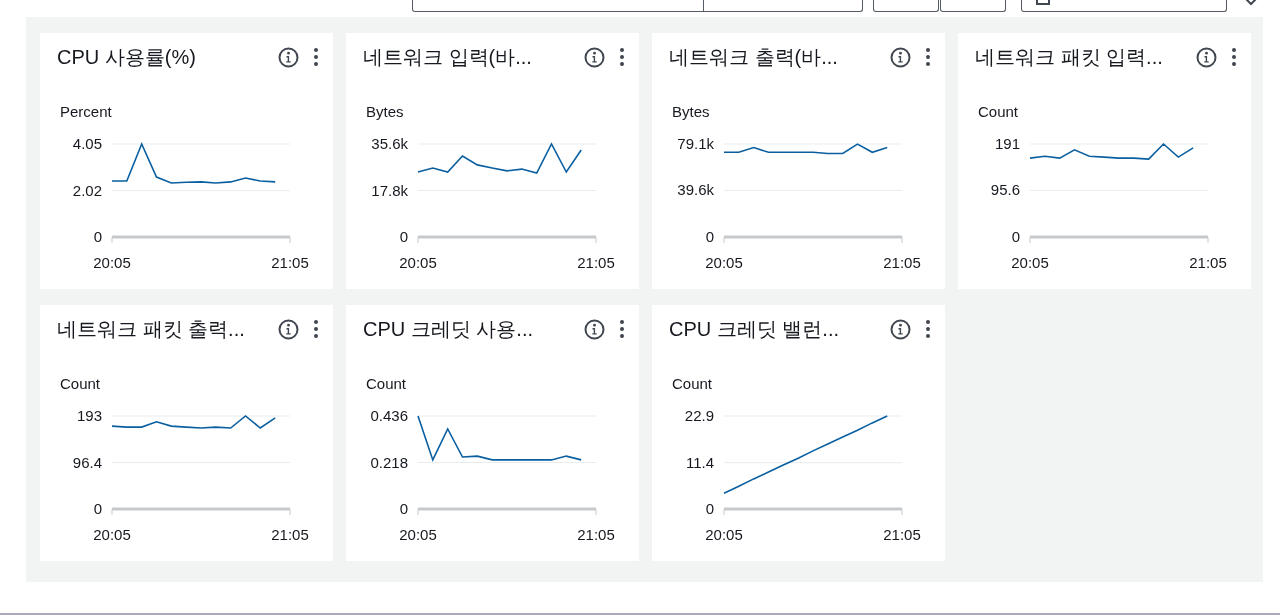 The width and height of the screenshot is (1280, 615). Describe the element at coordinates (389, 143) in the screenshot. I see `y-tick-label: 35.6k` at that location.